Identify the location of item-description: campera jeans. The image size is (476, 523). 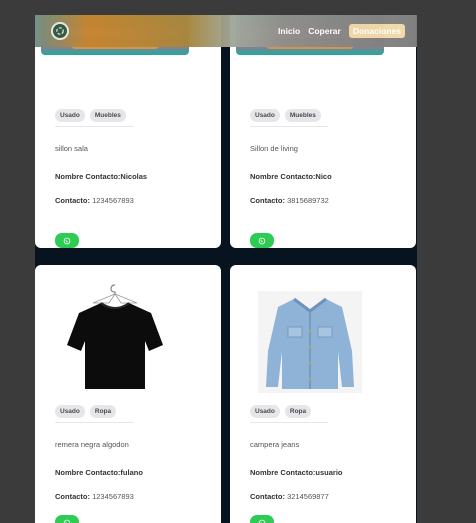
(275, 444).